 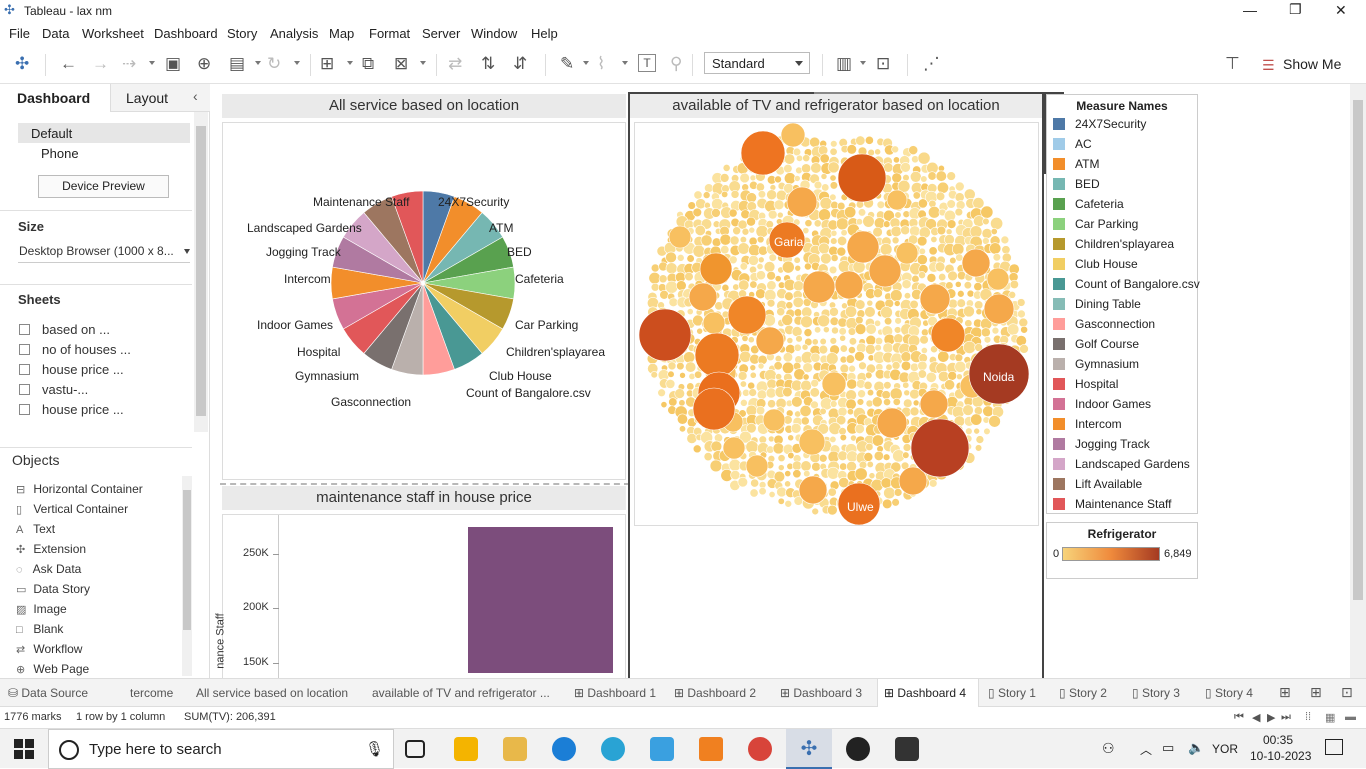 What do you see at coordinates (41, 609) in the screenshot?
I see `object-image: ▨ Image` at bounding box center [41, 609].